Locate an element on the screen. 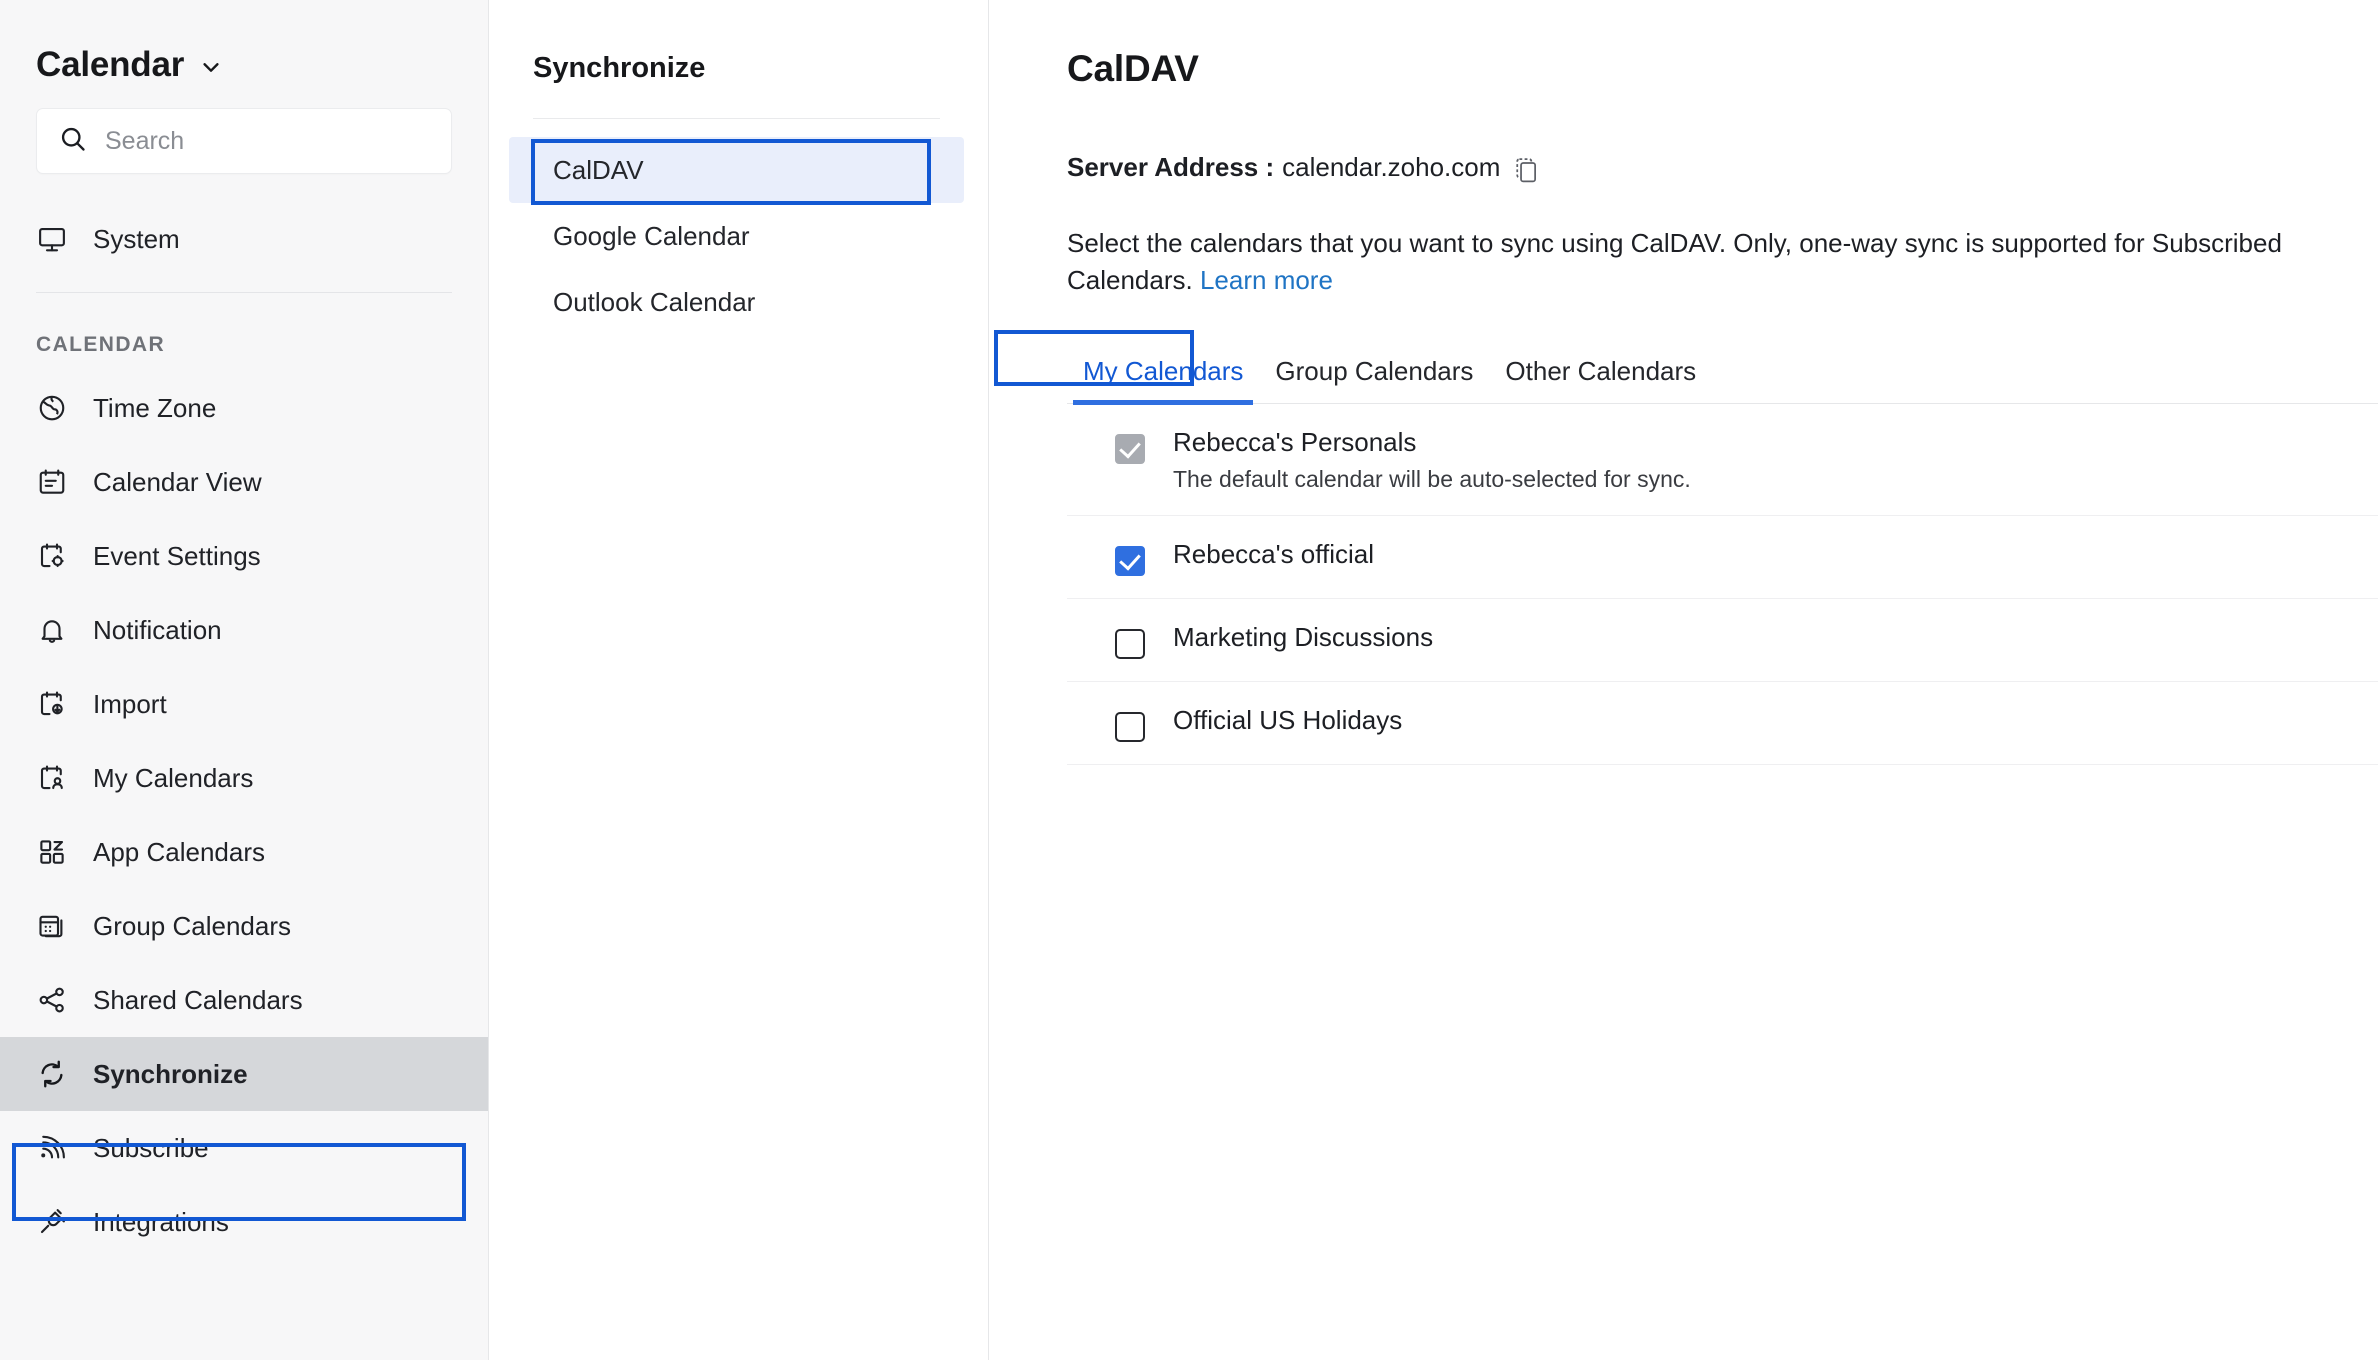 The height and width of the screenshot is (1360, 2378). calendar-user-icon is located at coordinates (52, 778).